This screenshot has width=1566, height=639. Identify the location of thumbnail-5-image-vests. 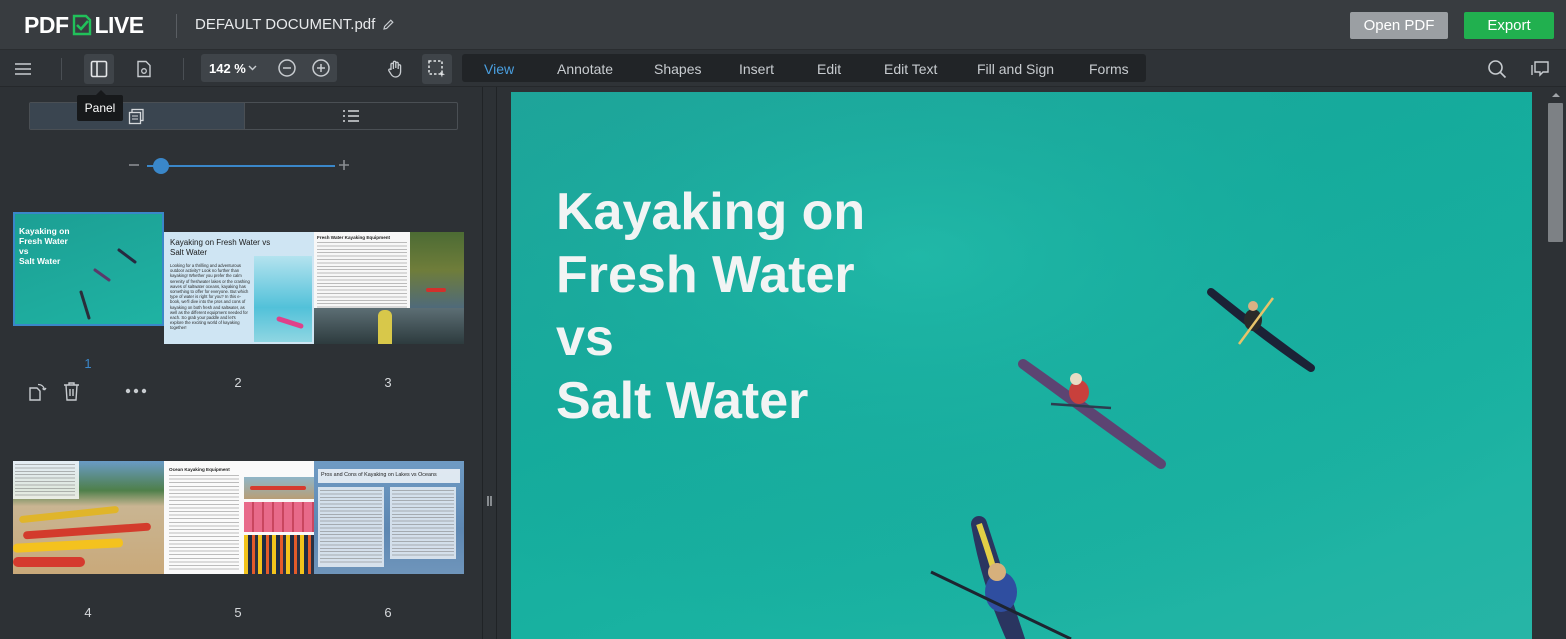
(279, 517).